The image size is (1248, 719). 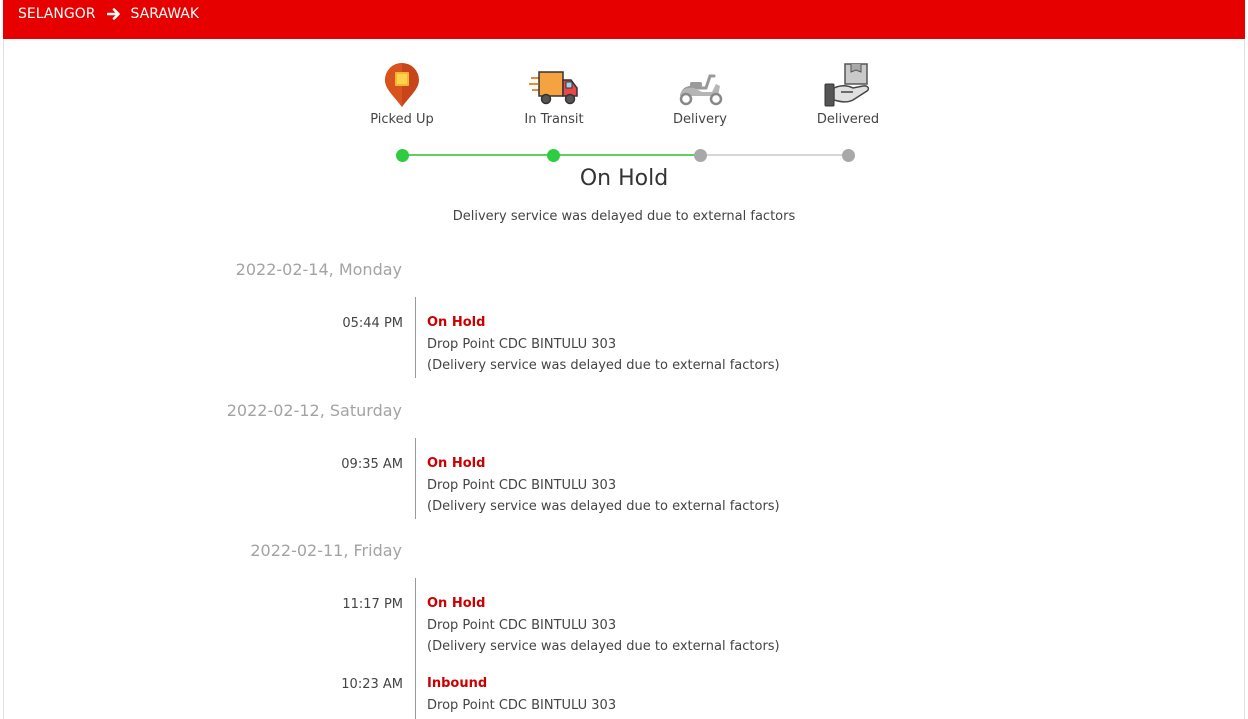 I want to click on step-picked-up: Picked Up, so click(x=402, y=94).